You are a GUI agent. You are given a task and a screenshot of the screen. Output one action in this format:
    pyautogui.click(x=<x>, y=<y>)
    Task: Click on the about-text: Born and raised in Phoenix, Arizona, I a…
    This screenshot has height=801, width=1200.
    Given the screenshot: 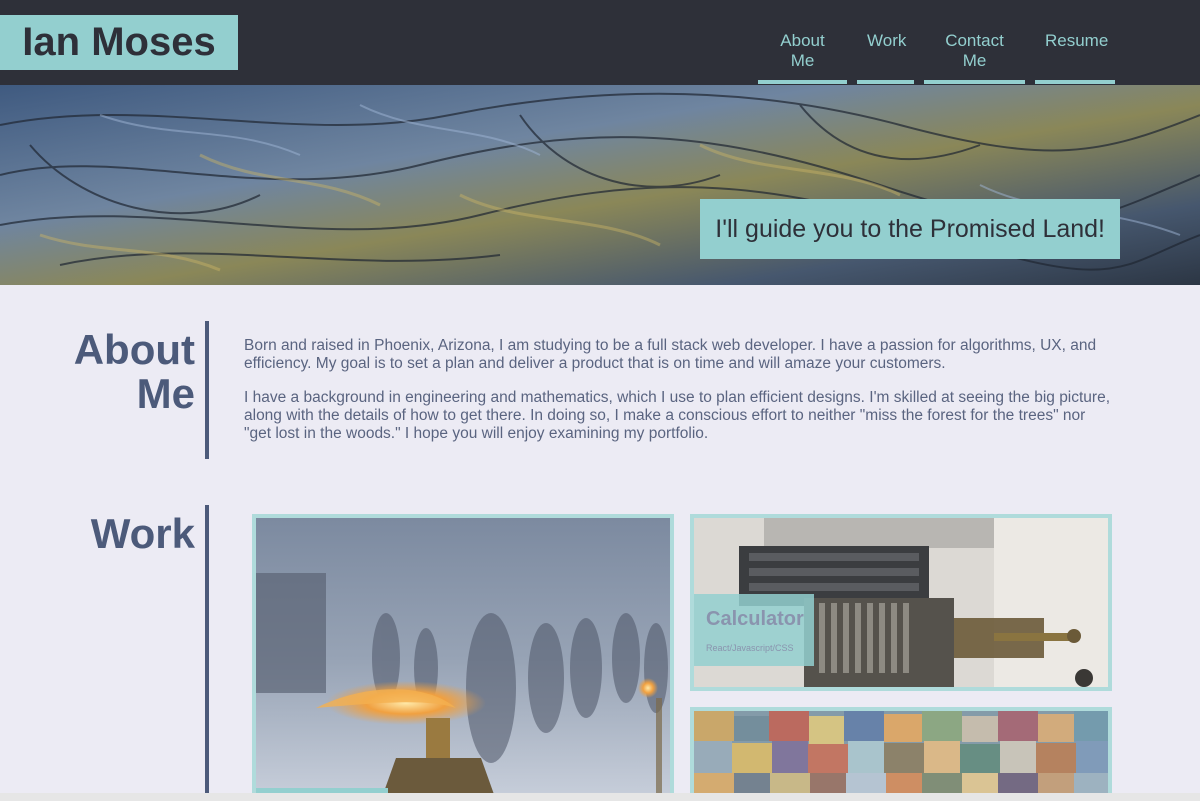 What is the action you would take?
    pyautogui.click(x=679, y=398)
    